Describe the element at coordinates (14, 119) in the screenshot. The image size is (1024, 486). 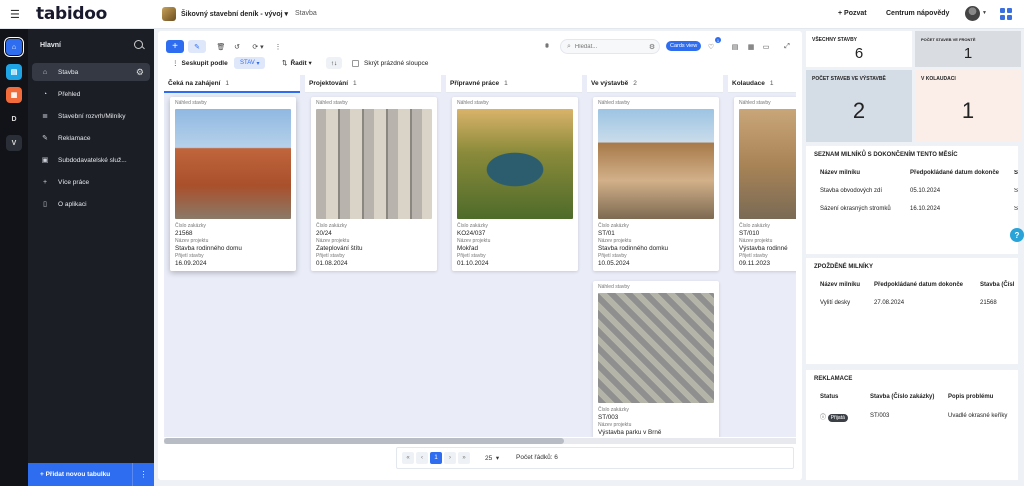
I see `rail-app-d: D` at that location.